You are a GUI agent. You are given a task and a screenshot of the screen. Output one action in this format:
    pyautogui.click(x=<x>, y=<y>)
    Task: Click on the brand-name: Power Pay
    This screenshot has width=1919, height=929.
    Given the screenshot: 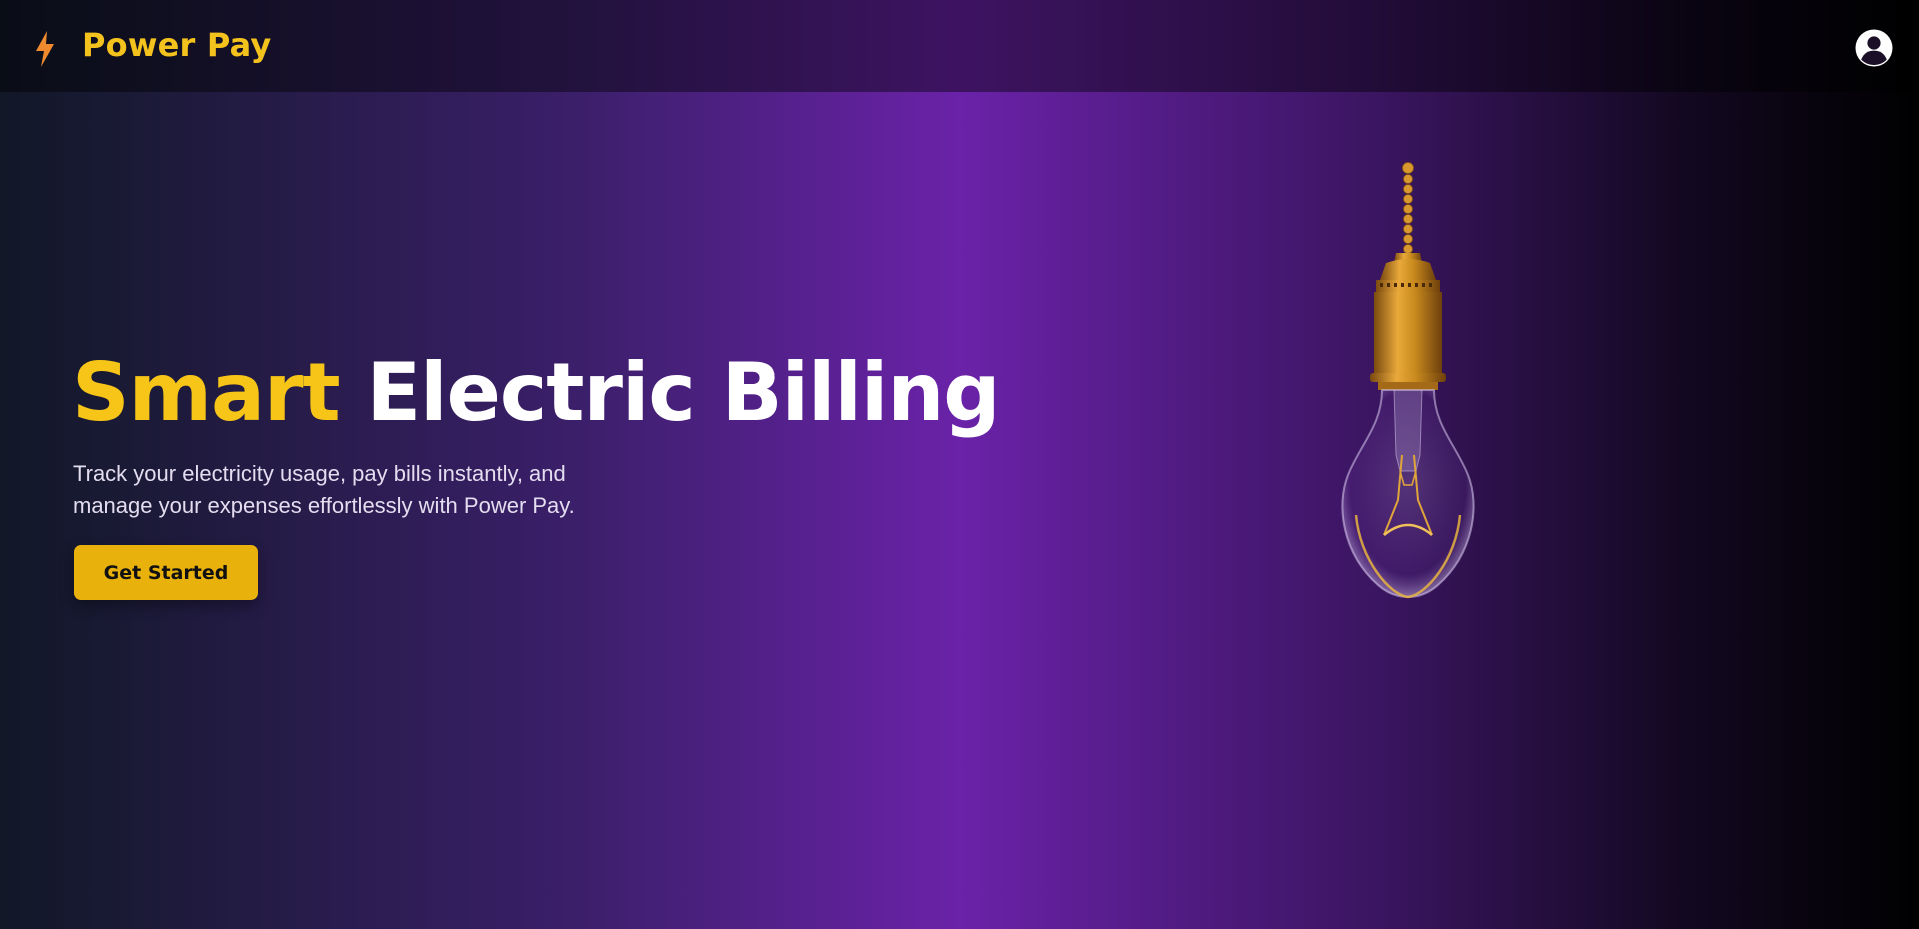 What is the action you would take?
    pyautogui.click(x=177, y=45)
    